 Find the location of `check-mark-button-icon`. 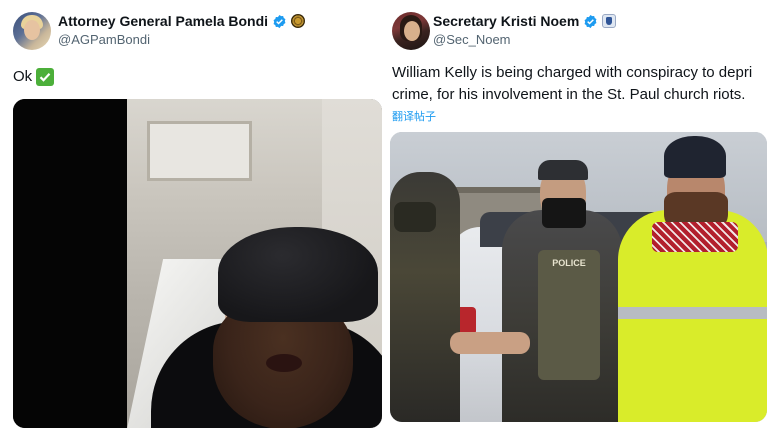

check-mark-button-icon is located at coordinates (45, 77).